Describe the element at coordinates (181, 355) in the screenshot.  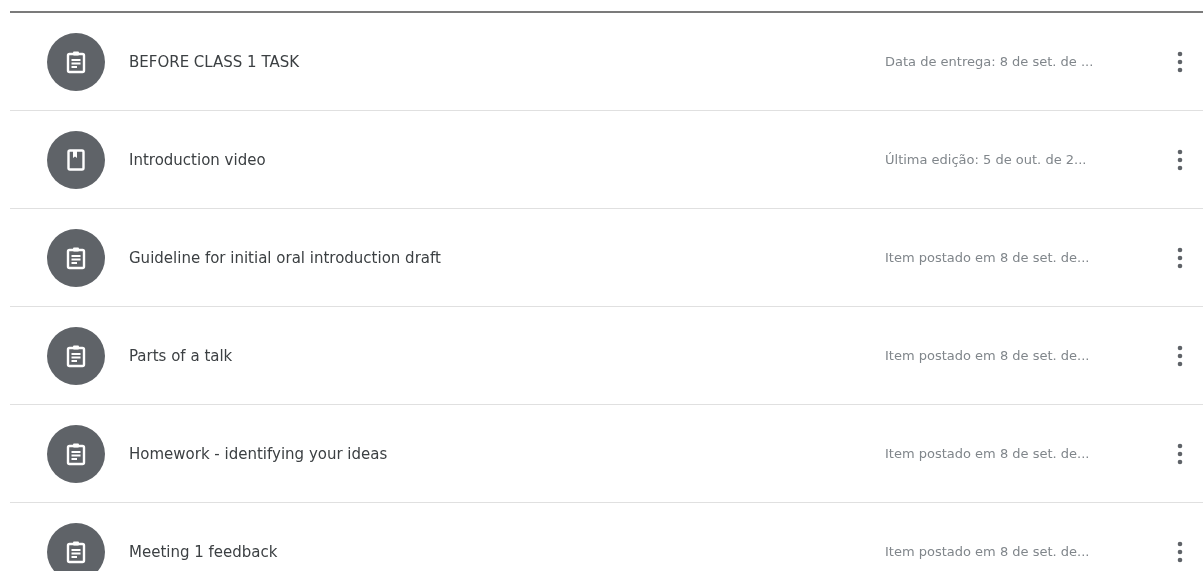
I see `item-title: Parts of a talk` at that location.